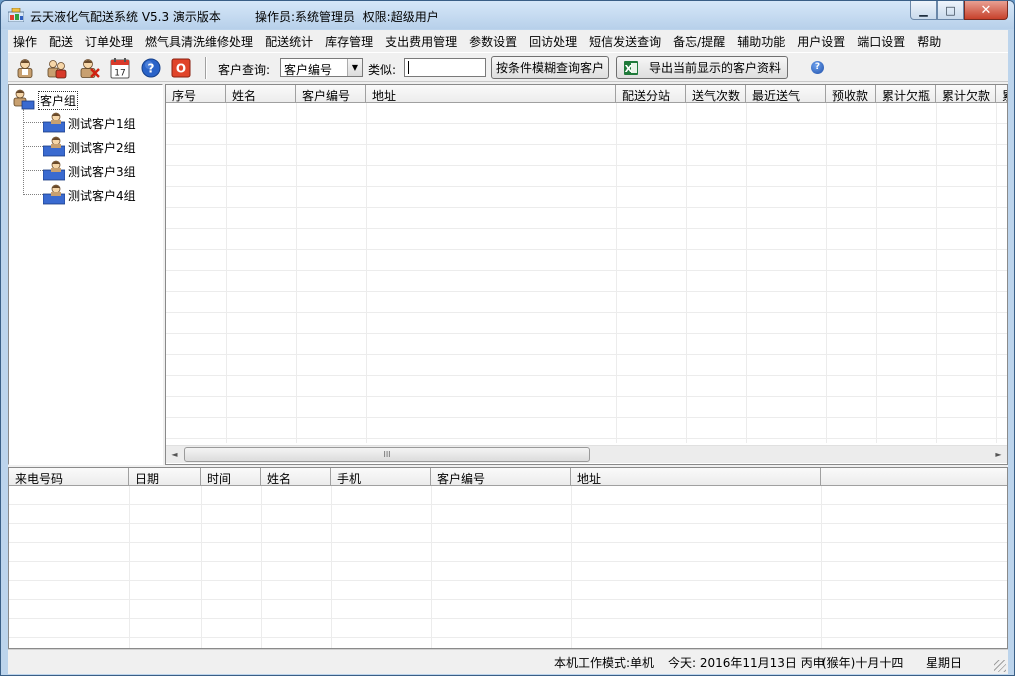 The image size is (1015, 676). Describe the element at coordinates (998, 454) in the screenshot. I see `scroll-right-icon: ►` at that location.